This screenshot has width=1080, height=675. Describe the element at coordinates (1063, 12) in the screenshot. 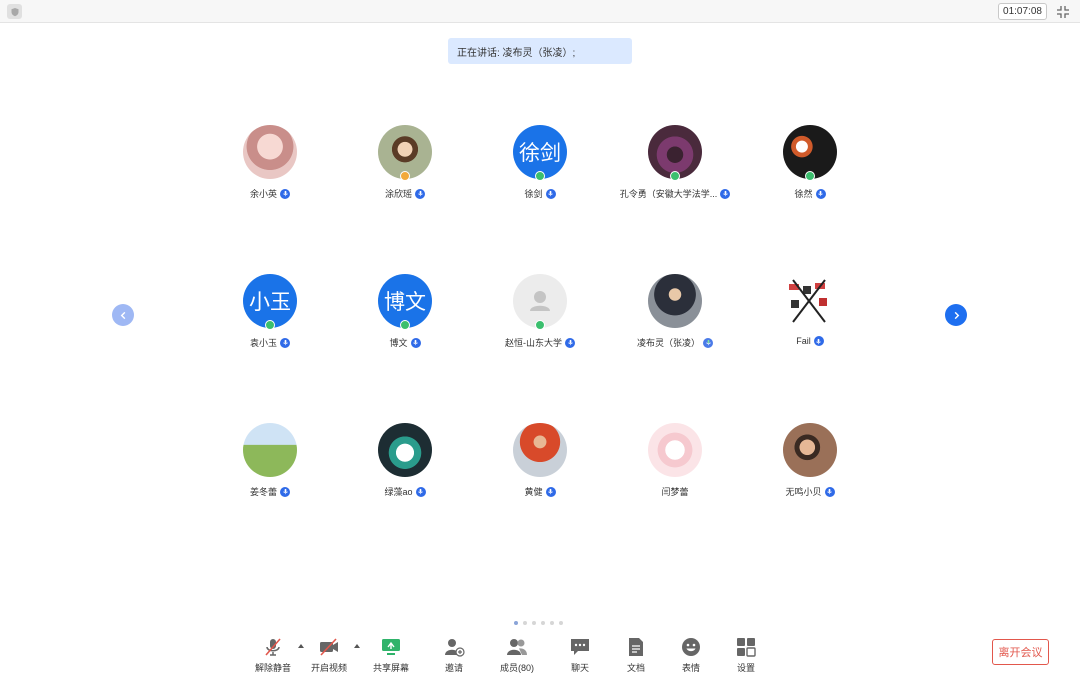

I see `exit-fullscreen-icon` at that location.